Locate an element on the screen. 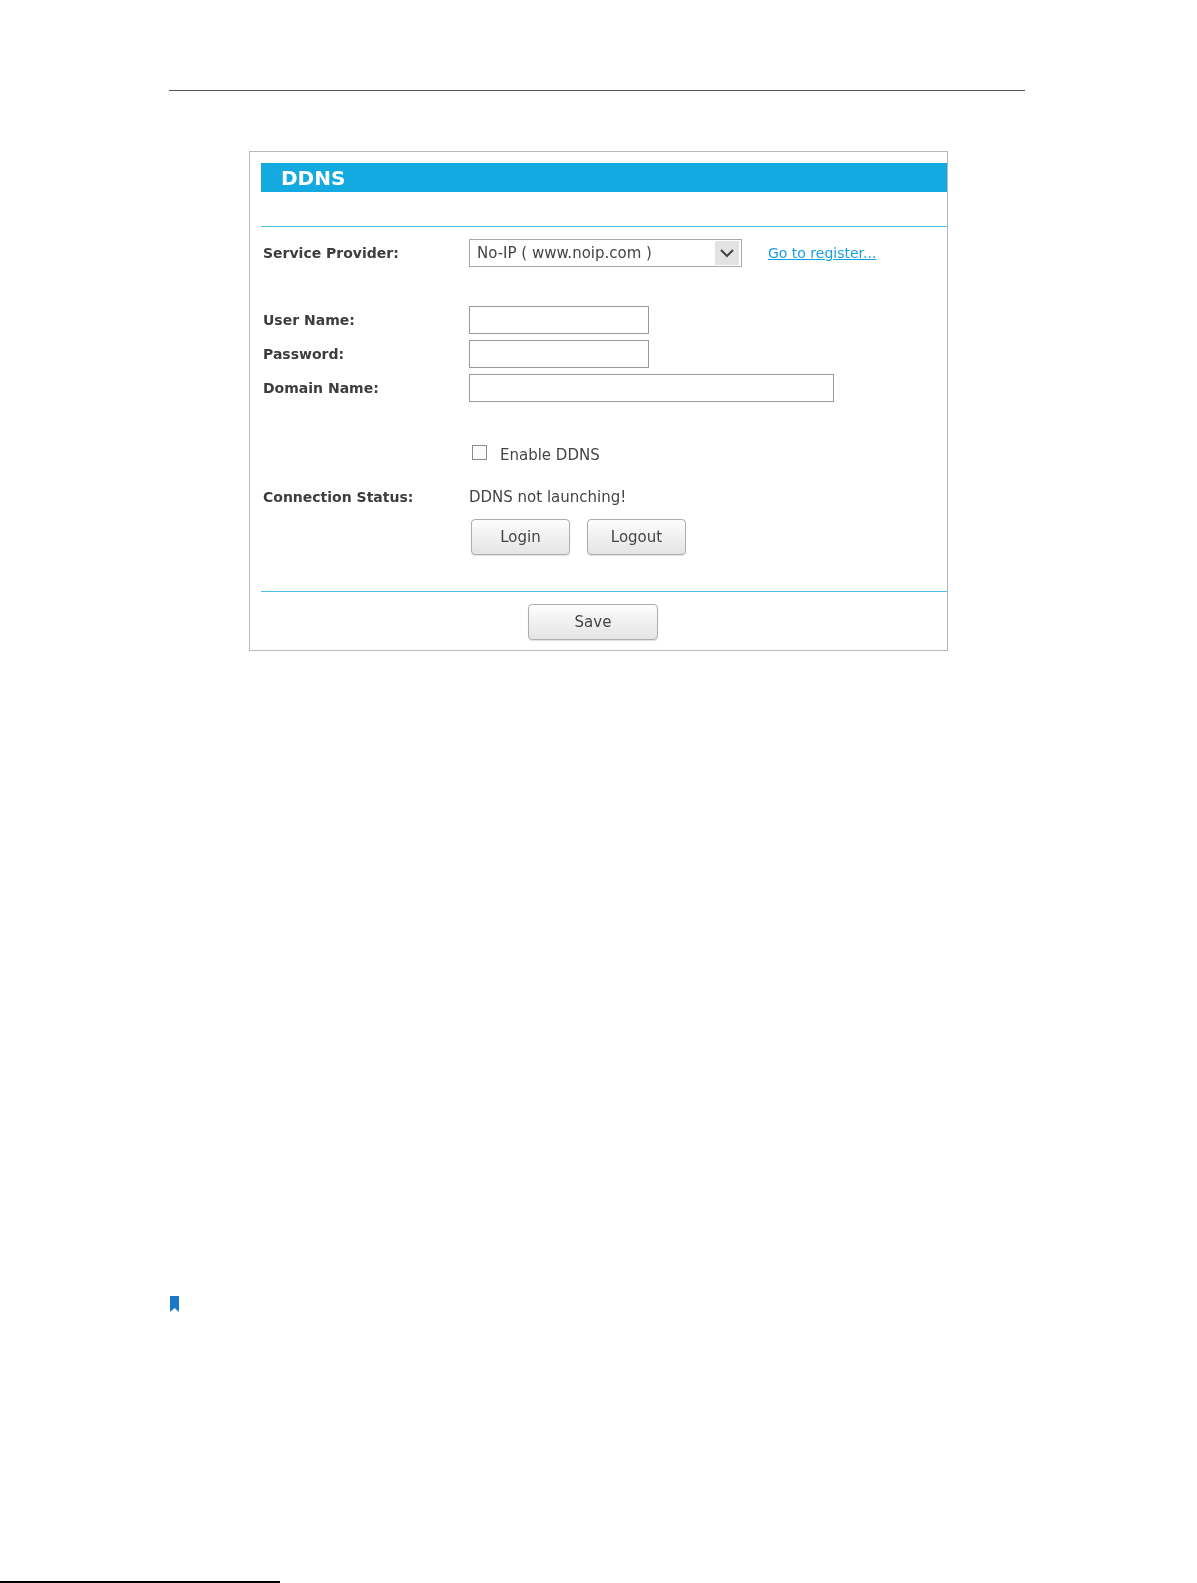 This screenshot has width=1197, height=1583. checkbox-label: Enable DDNS is located at coordinates (550, 455).